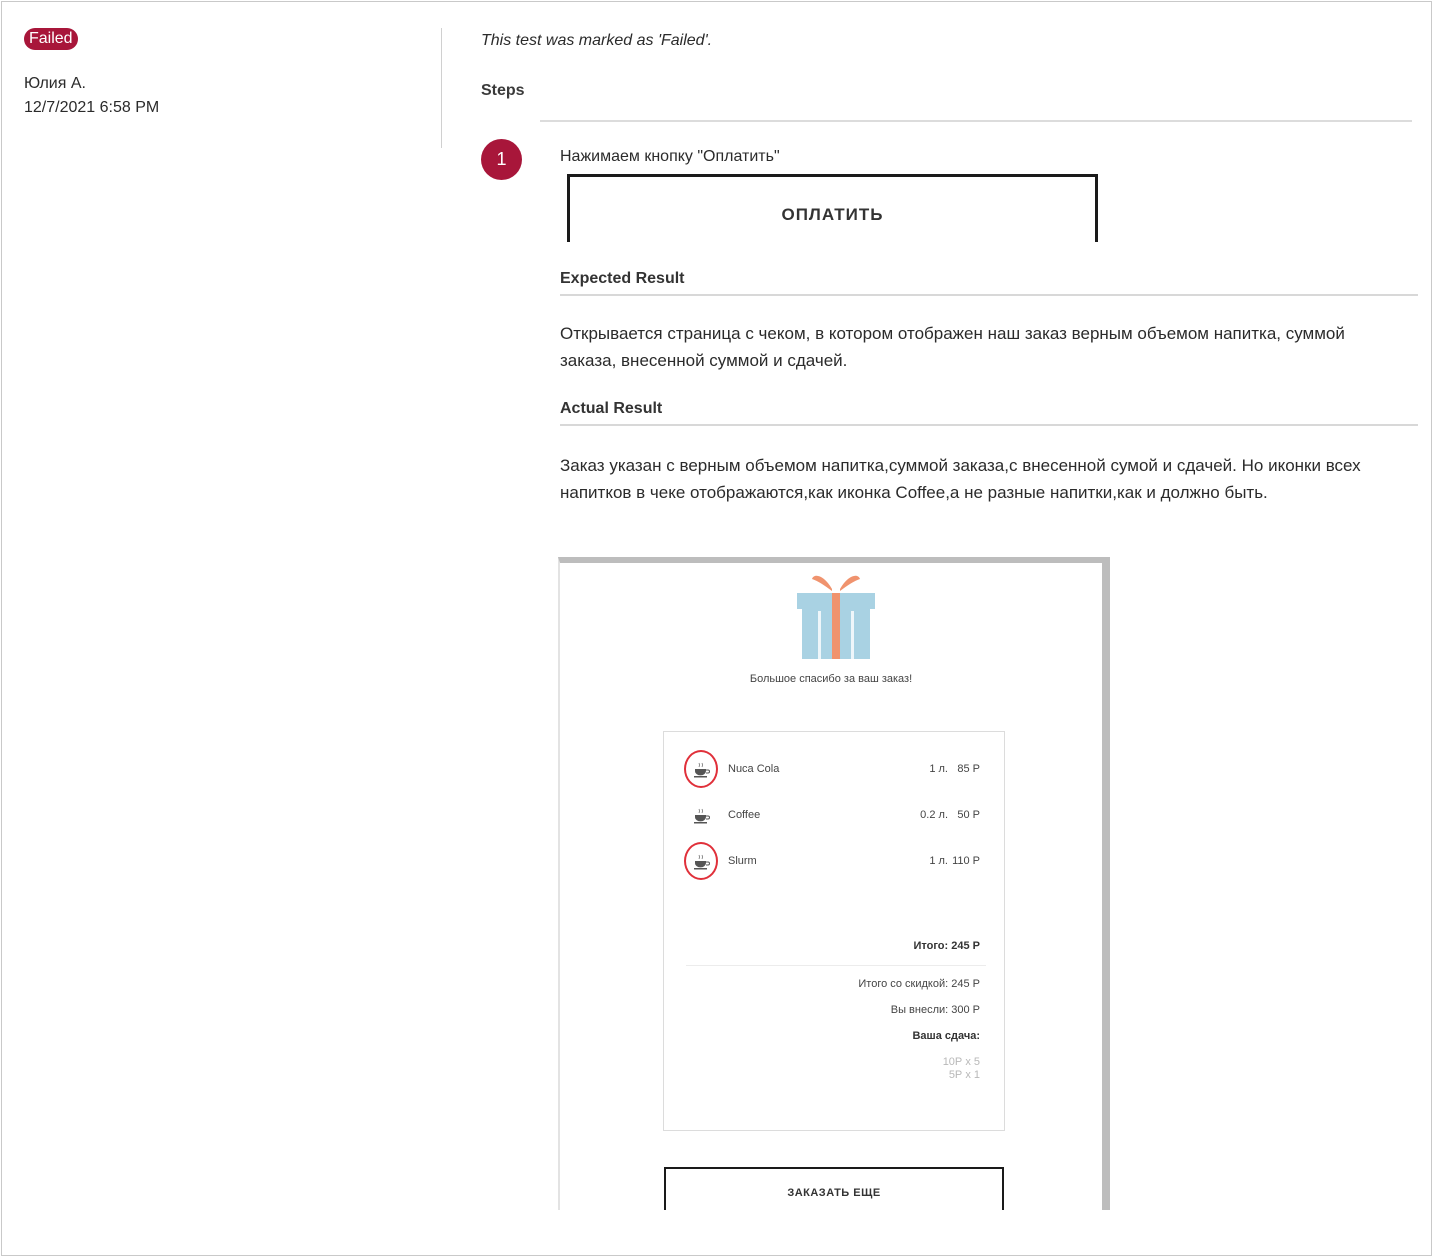  What do you see at coordinates (946, 1036) in the screenshot?
I see `receipt-change-title: Ваша сдача:` at bounding box center [946, 1036].